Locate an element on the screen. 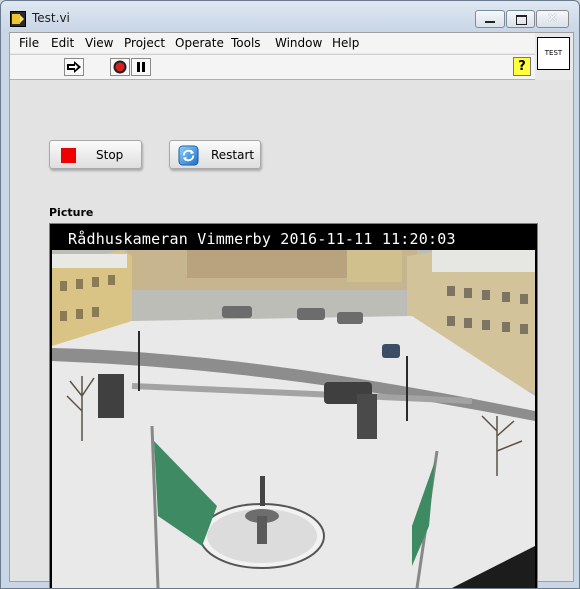  stop-button-label: Stop is located at coordinates (110, 155).